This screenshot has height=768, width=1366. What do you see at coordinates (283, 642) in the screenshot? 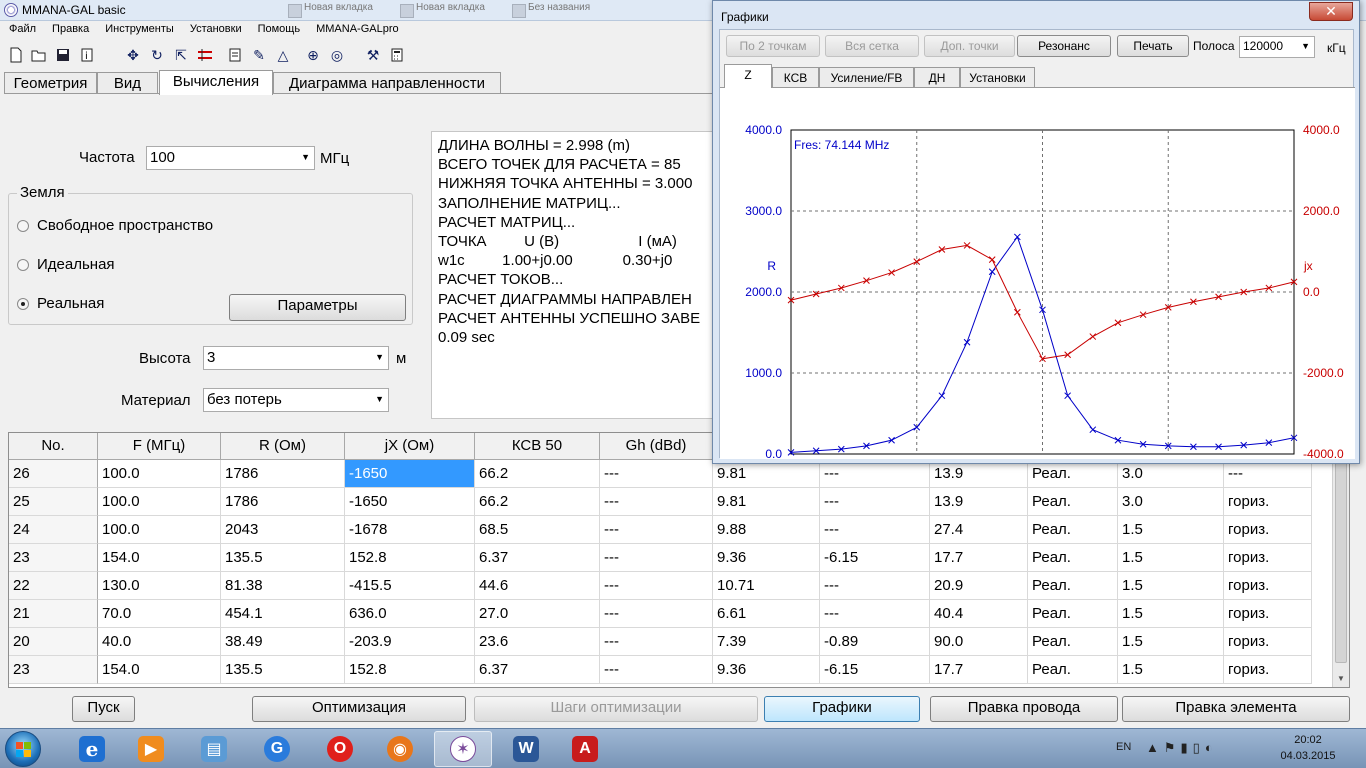
I see `table-cell: 38.49` at bounding box center [283, 642].